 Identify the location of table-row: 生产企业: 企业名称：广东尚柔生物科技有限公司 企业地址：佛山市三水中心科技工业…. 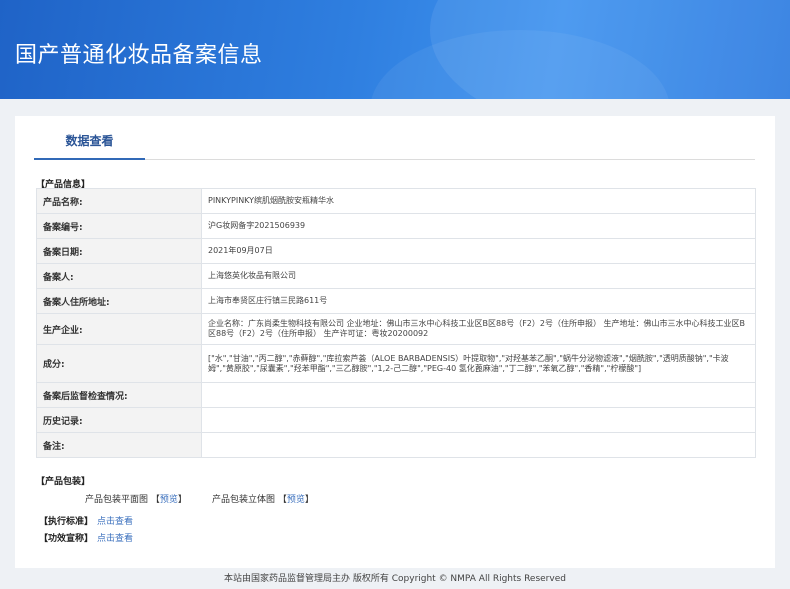
(396, 329).